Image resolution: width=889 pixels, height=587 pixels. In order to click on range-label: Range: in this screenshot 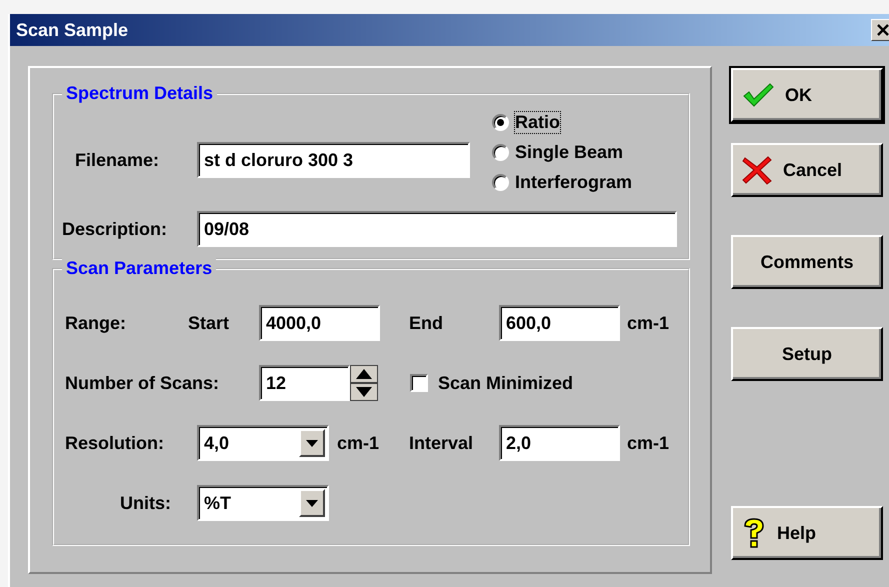, I will do `click(96, 323)`.